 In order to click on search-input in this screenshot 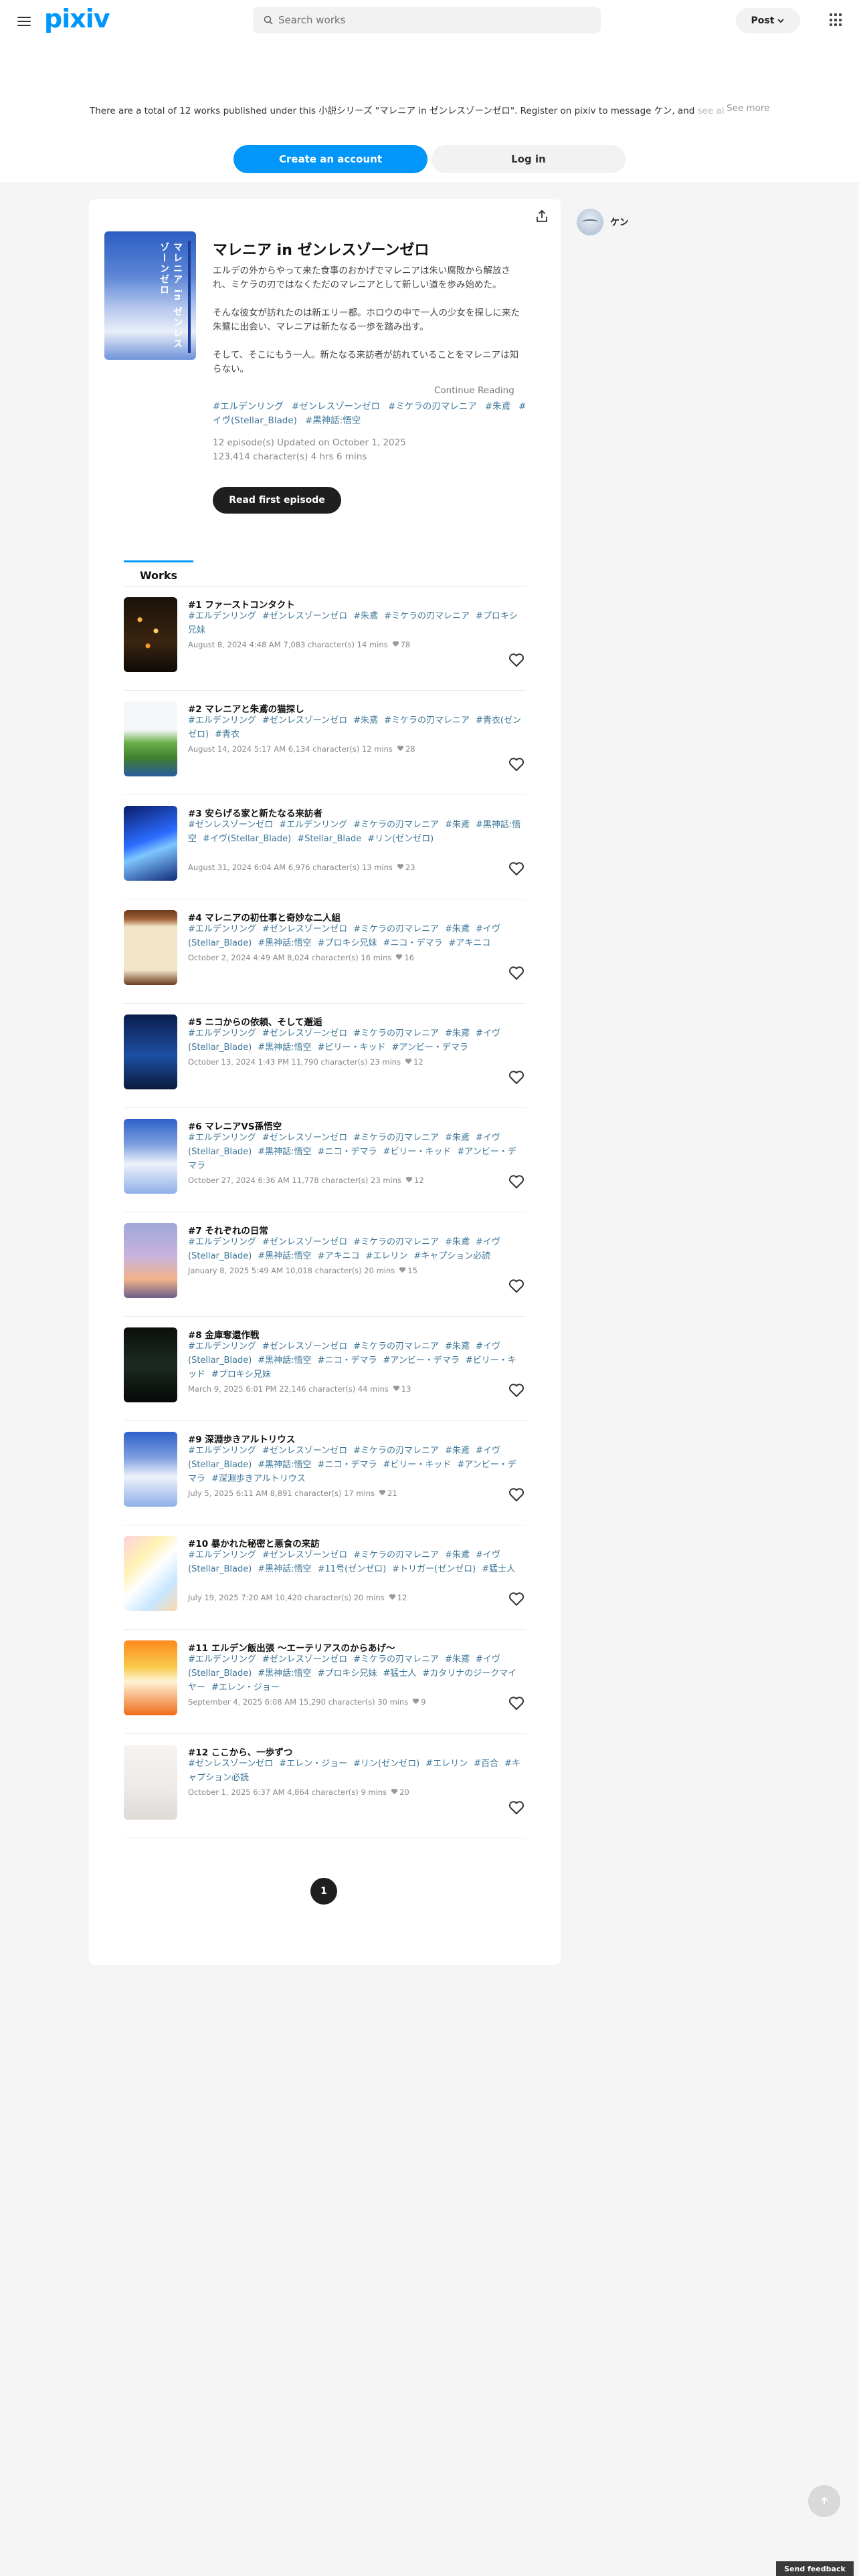, I will do `click(426, 20)`.